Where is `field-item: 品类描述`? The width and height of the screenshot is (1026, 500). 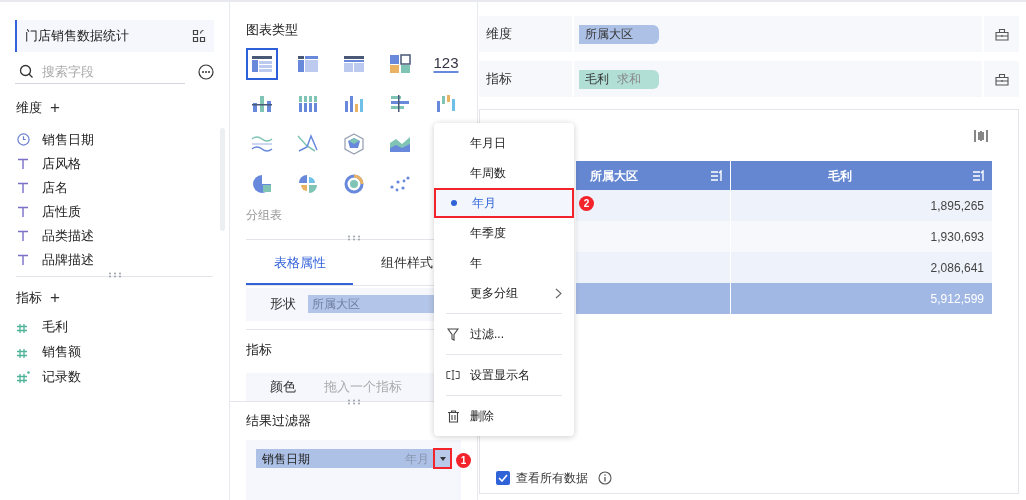
field-item: 品类描述 is located at coordinates (68, 235).